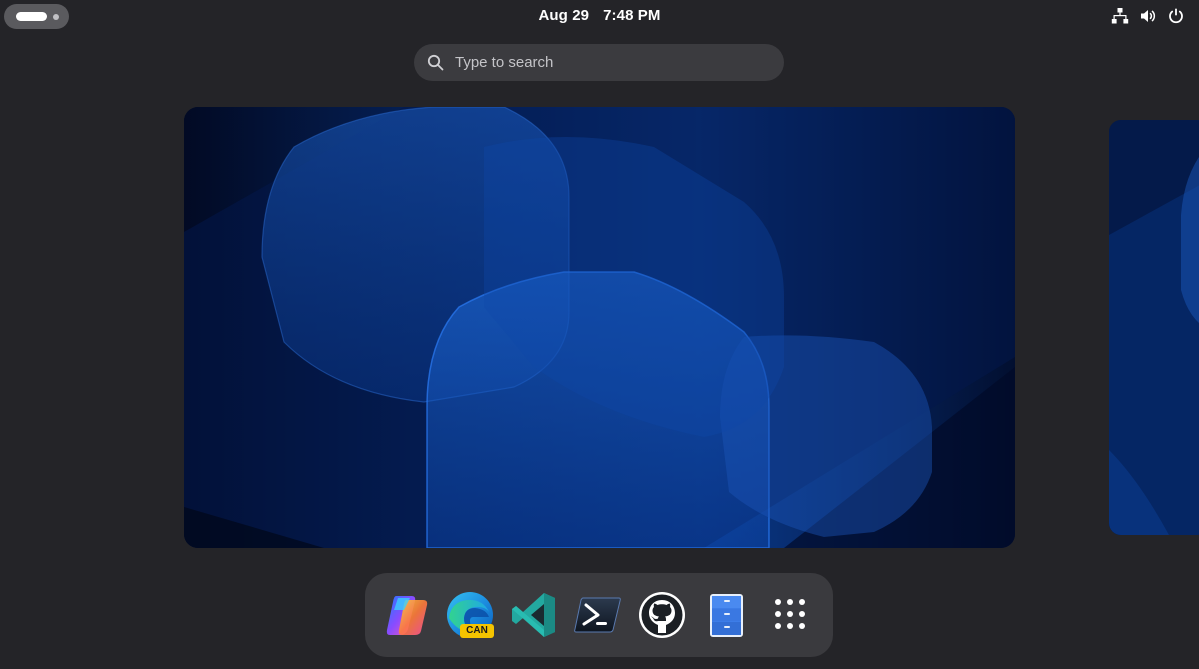 The image size is (1199, 669). What do you see at coordinates (435, 62) in the screenshot?
I see `search-icon` at bounding box center [435, 62].